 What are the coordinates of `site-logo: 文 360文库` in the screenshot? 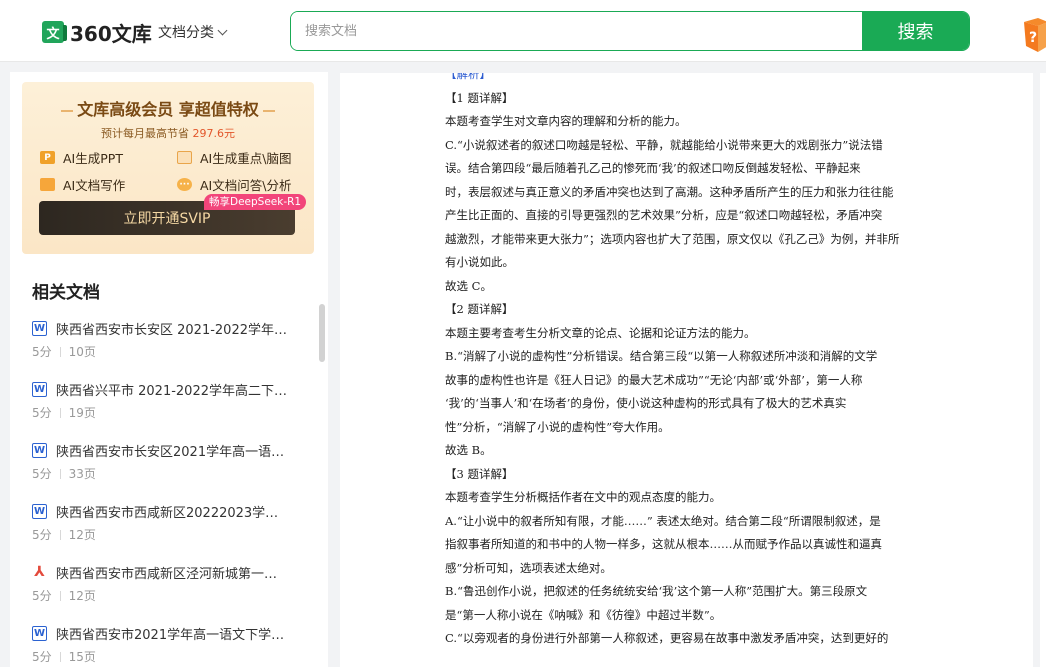 It's located at (97, 32).